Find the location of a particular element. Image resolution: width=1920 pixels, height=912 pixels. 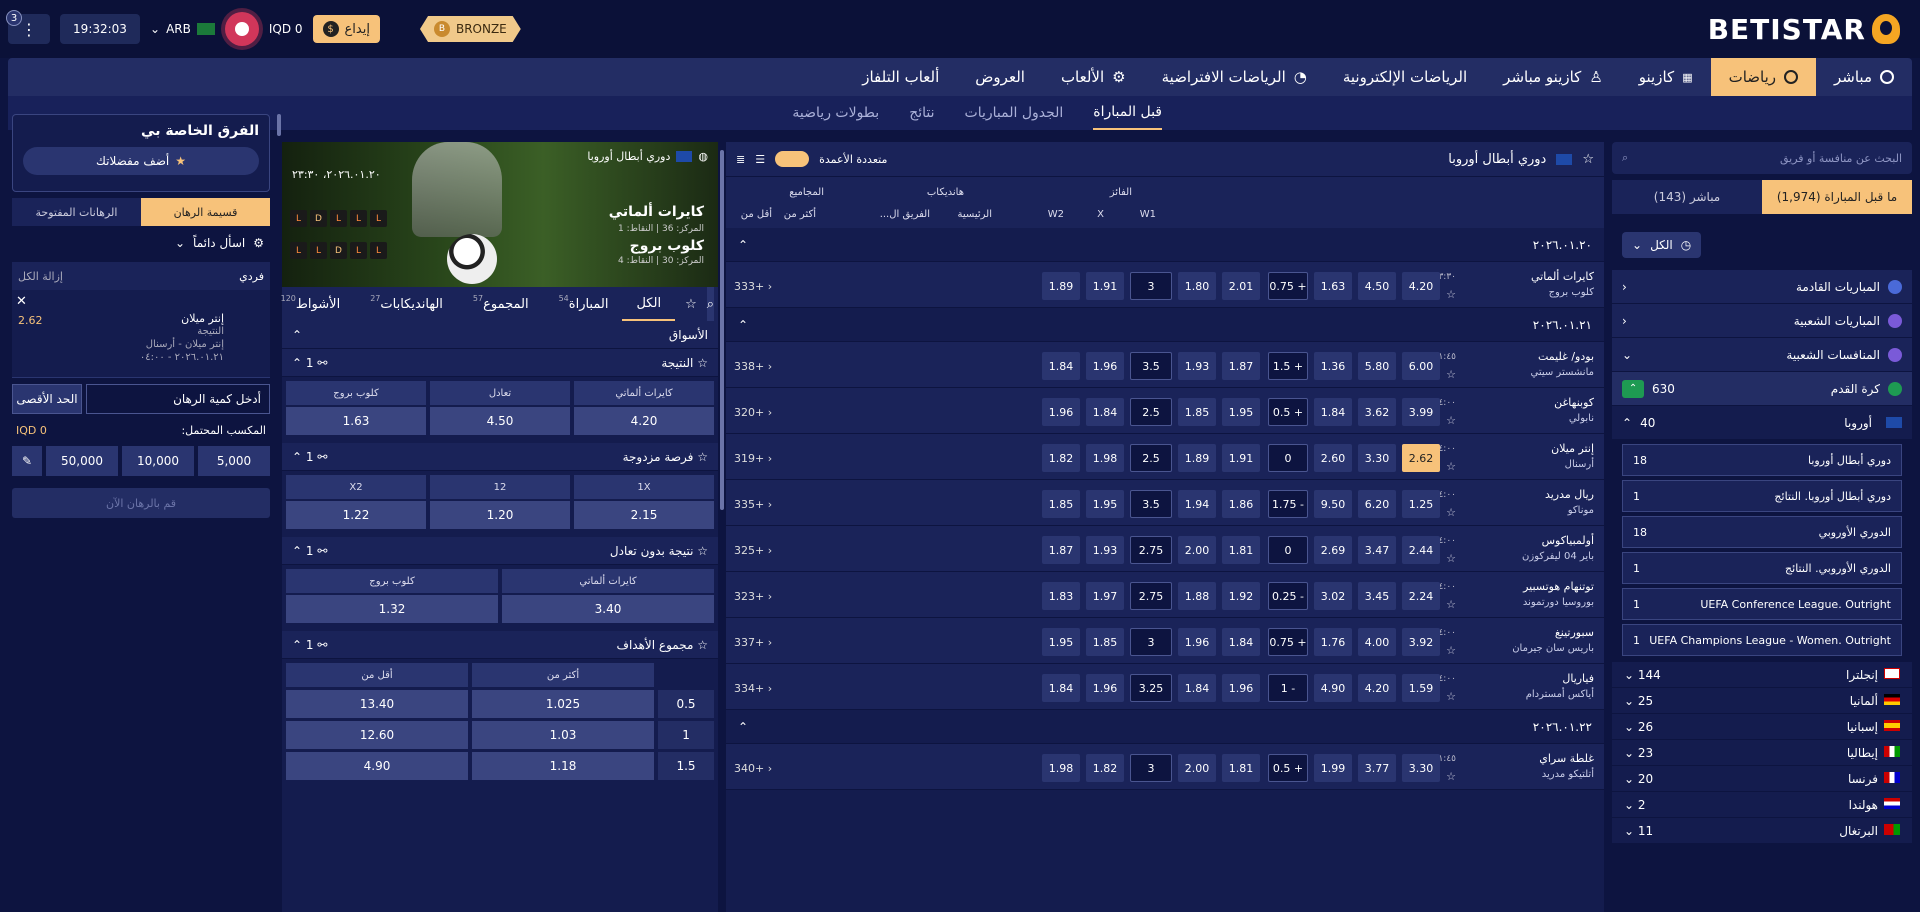

odd-button-x: 6.20 is located at coordinates (1377, 504).